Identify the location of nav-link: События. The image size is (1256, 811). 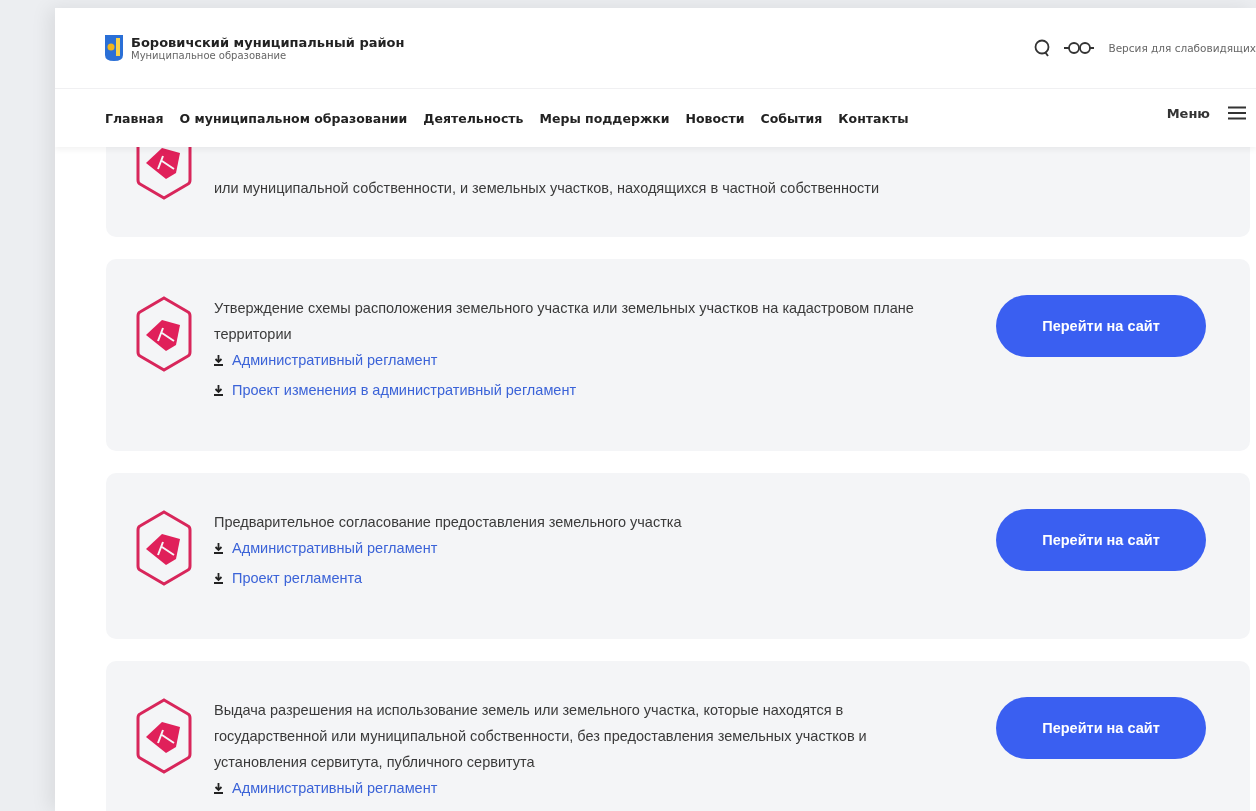
(791, 118).